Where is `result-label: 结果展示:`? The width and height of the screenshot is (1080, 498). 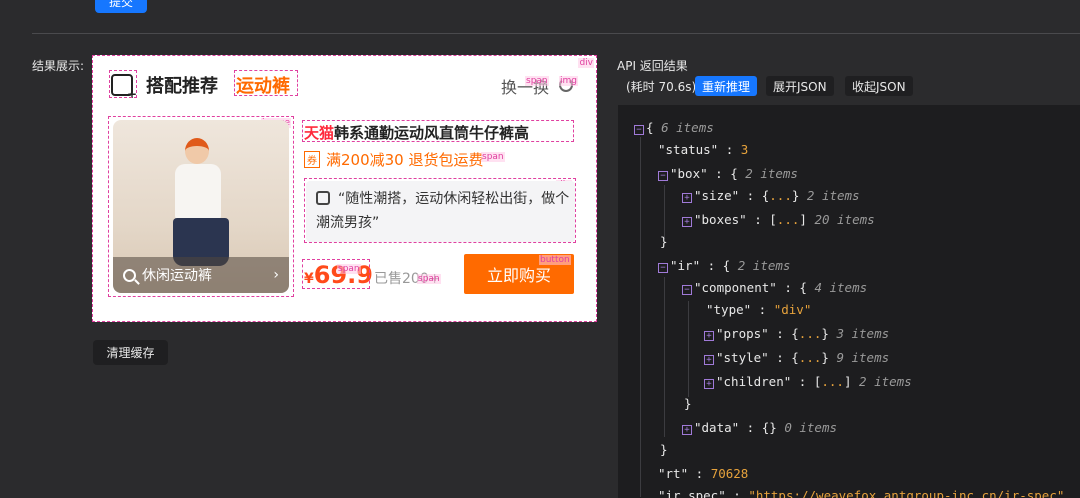
result-label: 结果展示: is located at coordinates (58, 66).